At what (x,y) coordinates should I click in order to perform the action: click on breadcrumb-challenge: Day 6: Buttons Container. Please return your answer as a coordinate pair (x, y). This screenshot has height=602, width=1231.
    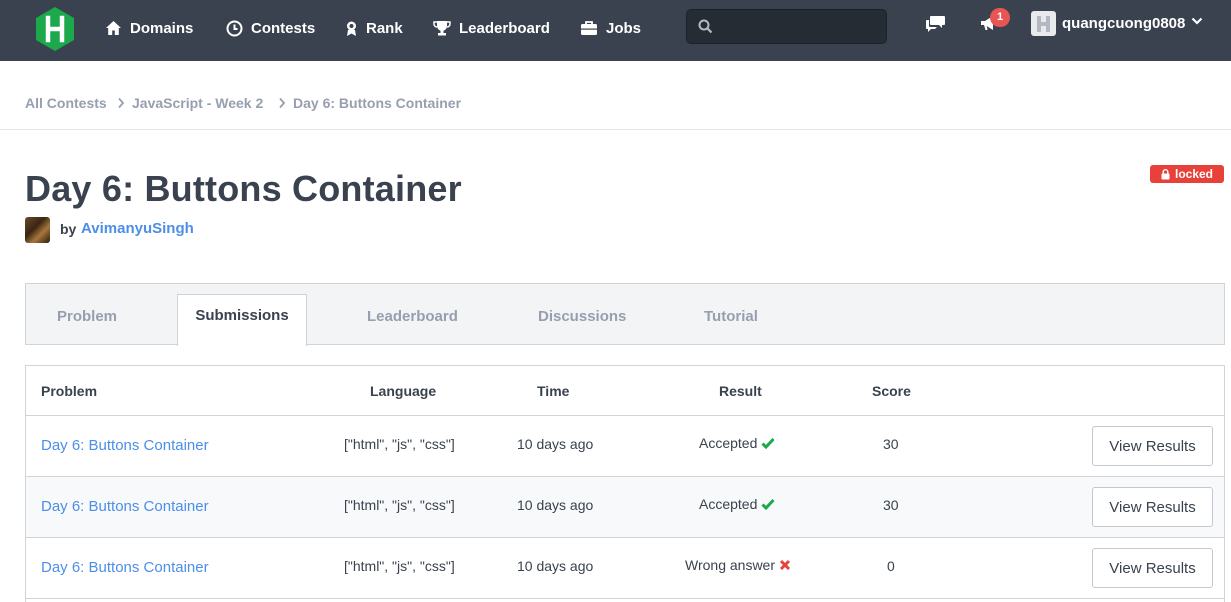
    Looking at the image, I should click on (377, 103).